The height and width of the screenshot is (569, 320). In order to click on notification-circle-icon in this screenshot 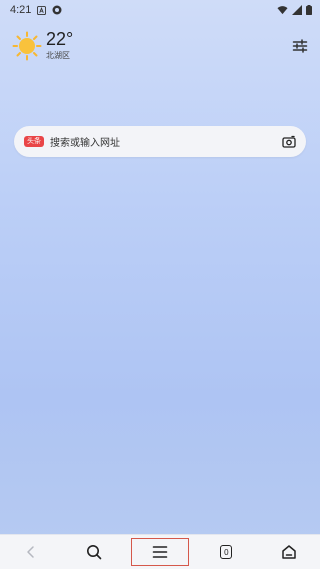, I will do `click(57, 10)`.